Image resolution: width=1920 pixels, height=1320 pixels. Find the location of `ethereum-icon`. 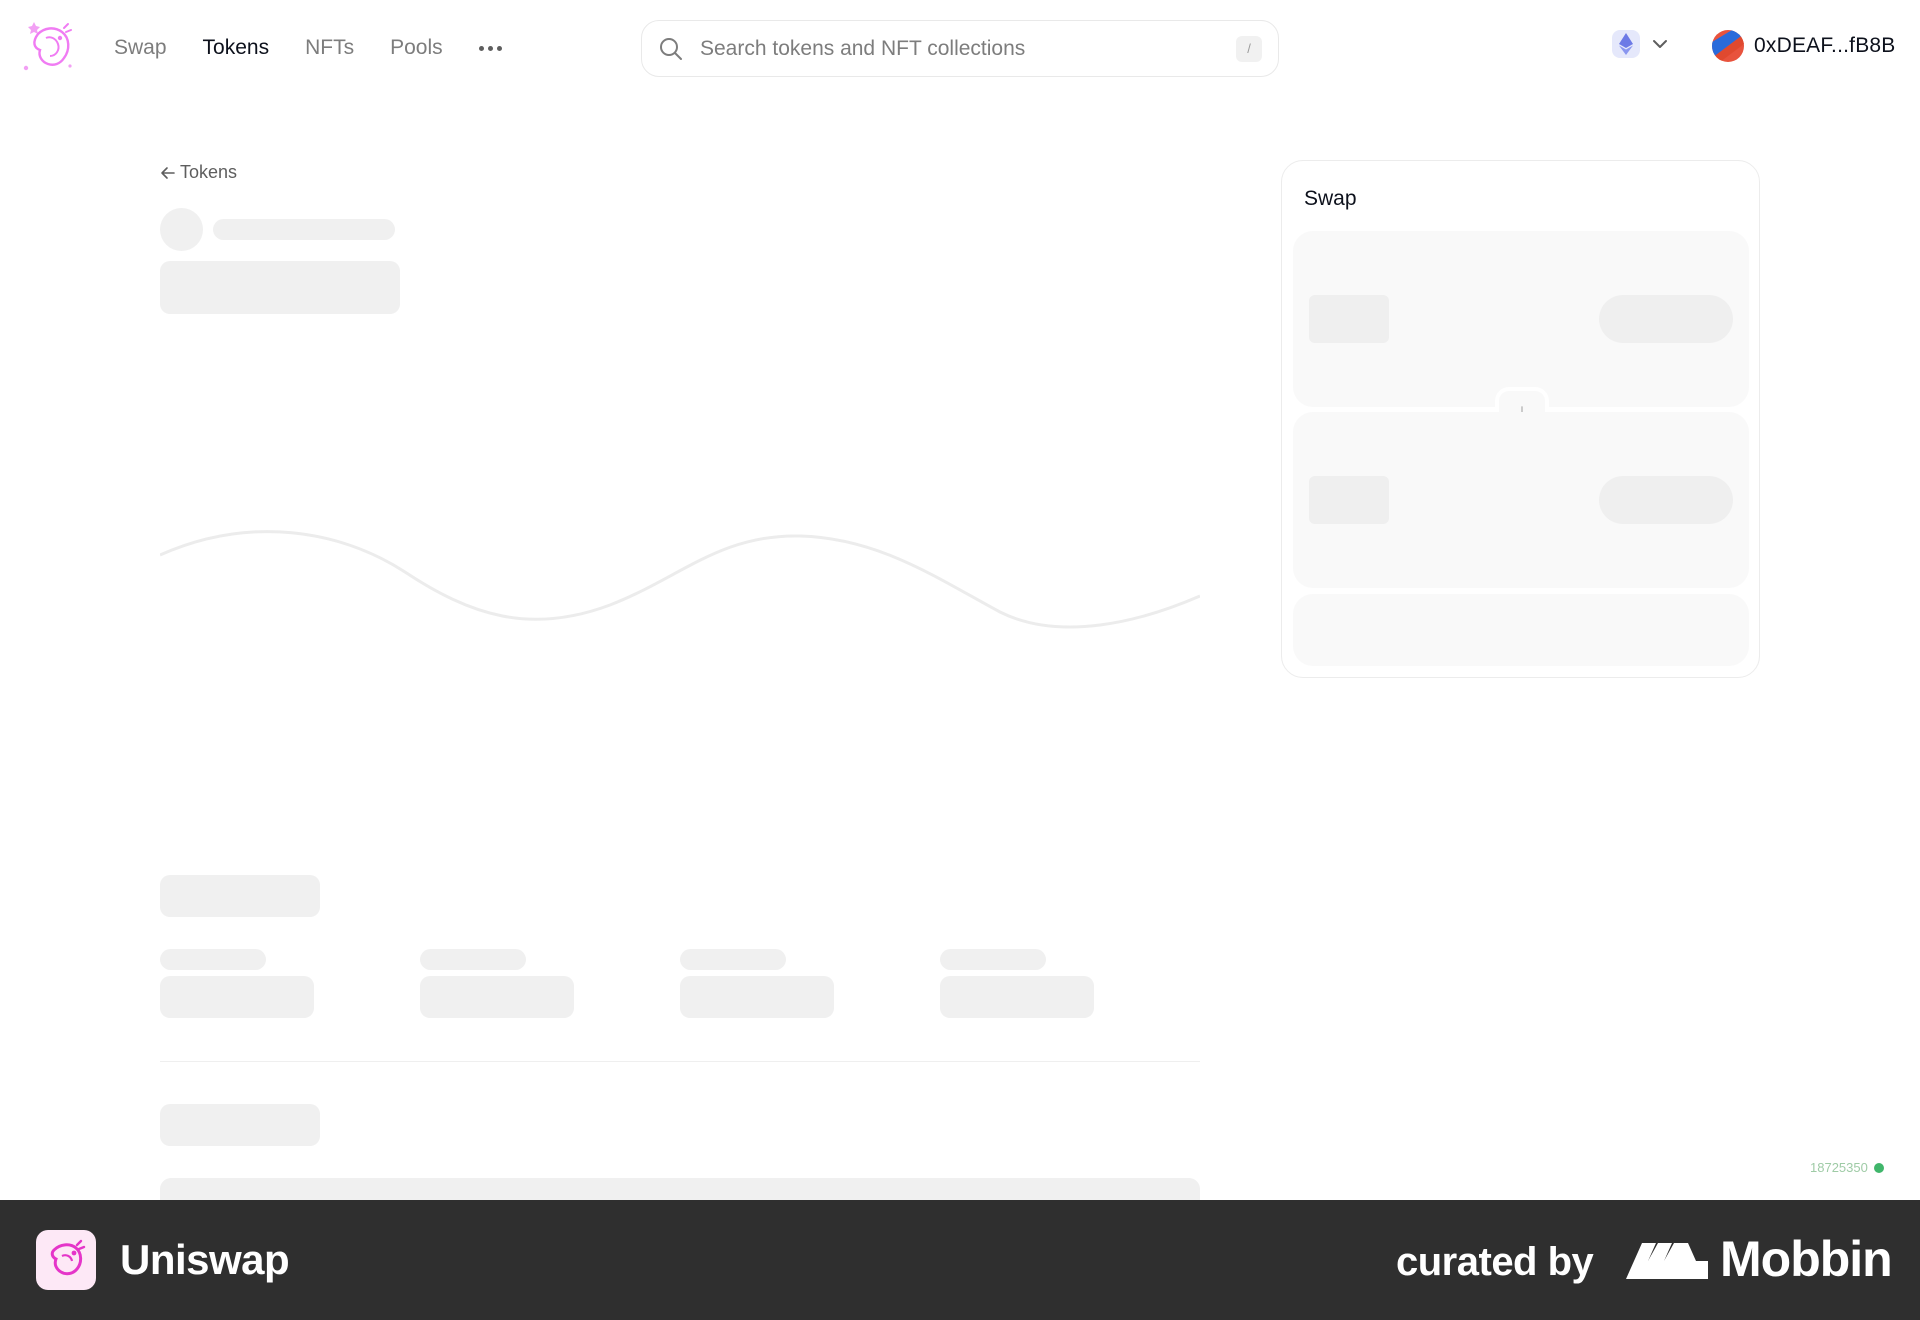

ethereum-icon is located at coordinates (1626, 44).